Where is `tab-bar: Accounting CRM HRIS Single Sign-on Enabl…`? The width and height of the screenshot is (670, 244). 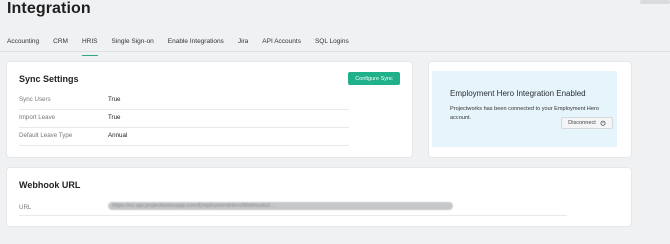 tab-bar: Accounting CRM HRIS Single Sign-on Enabl… is located at coordinates (185, 47).